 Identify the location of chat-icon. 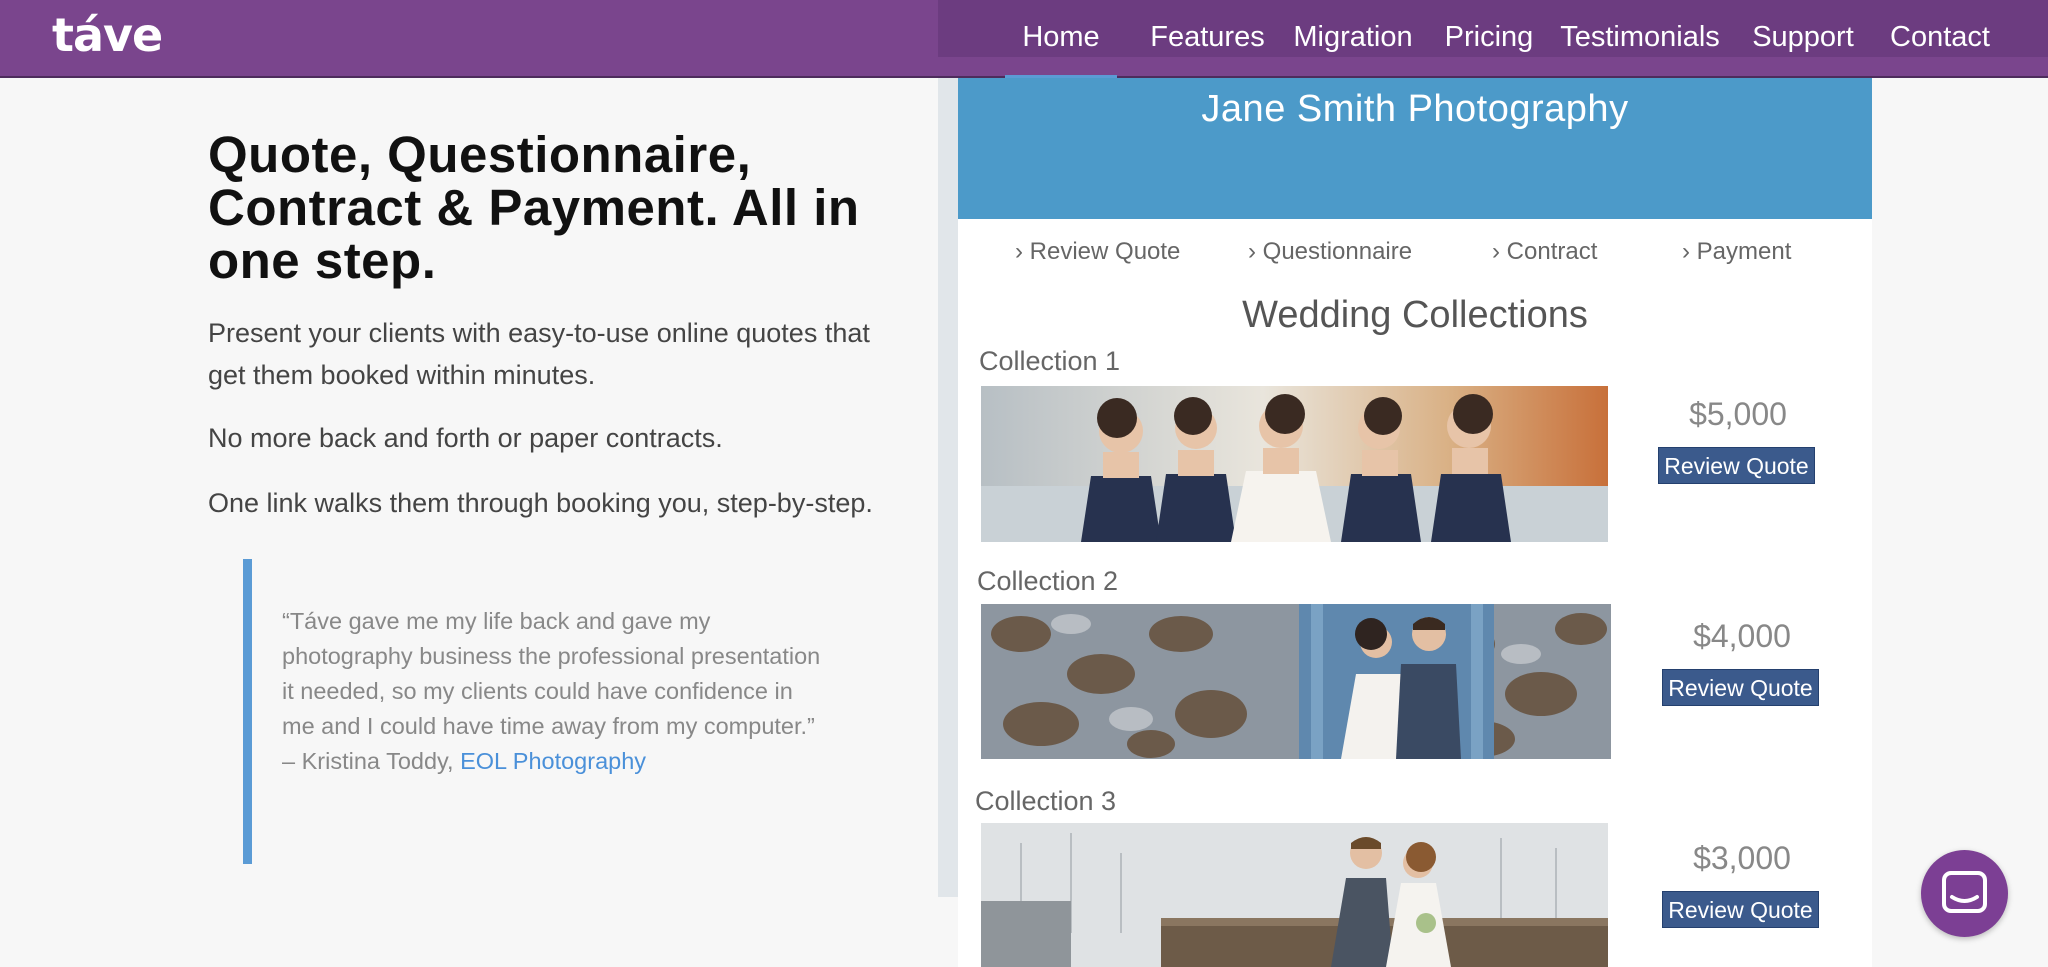
(1964, 892).